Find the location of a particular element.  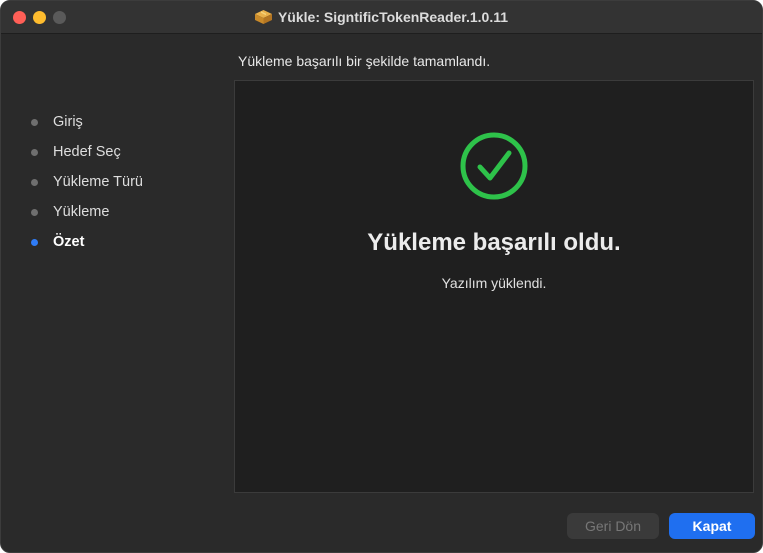

status-heading: Yükleme başarılı bir şekilde tamamlandı. is located at coordinates (364, 61).